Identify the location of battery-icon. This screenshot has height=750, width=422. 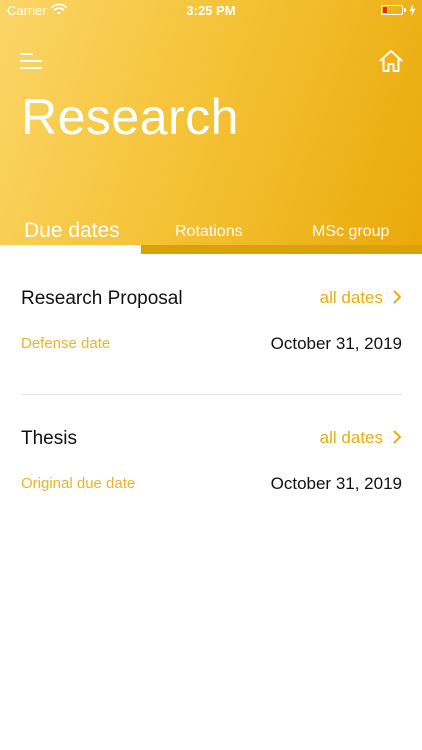
(393, 10).